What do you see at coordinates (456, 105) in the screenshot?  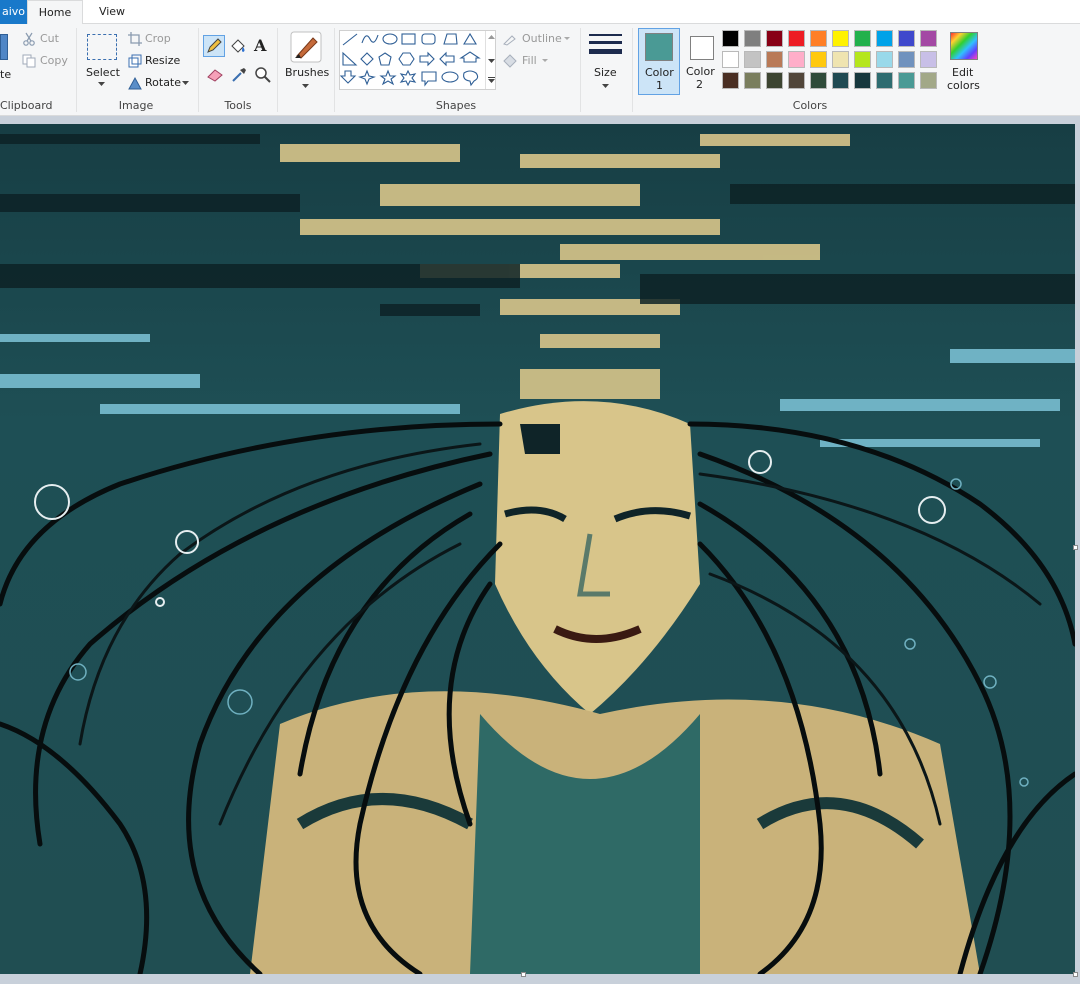 I see `shapes-group-label: Shapes` at bounding box center [456, 105].